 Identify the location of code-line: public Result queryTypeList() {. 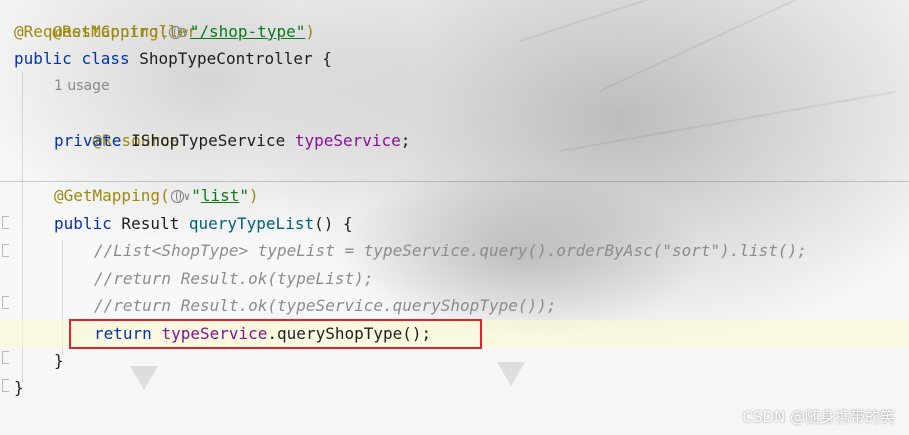
(203, 223).